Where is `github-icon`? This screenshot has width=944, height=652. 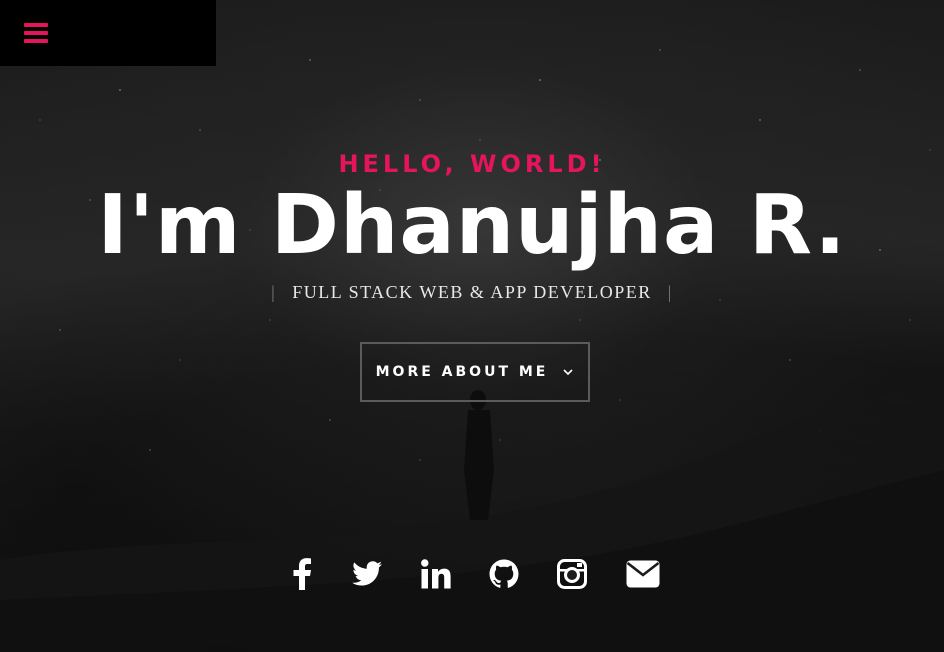 github-icon is located at coordinates (504, 573).